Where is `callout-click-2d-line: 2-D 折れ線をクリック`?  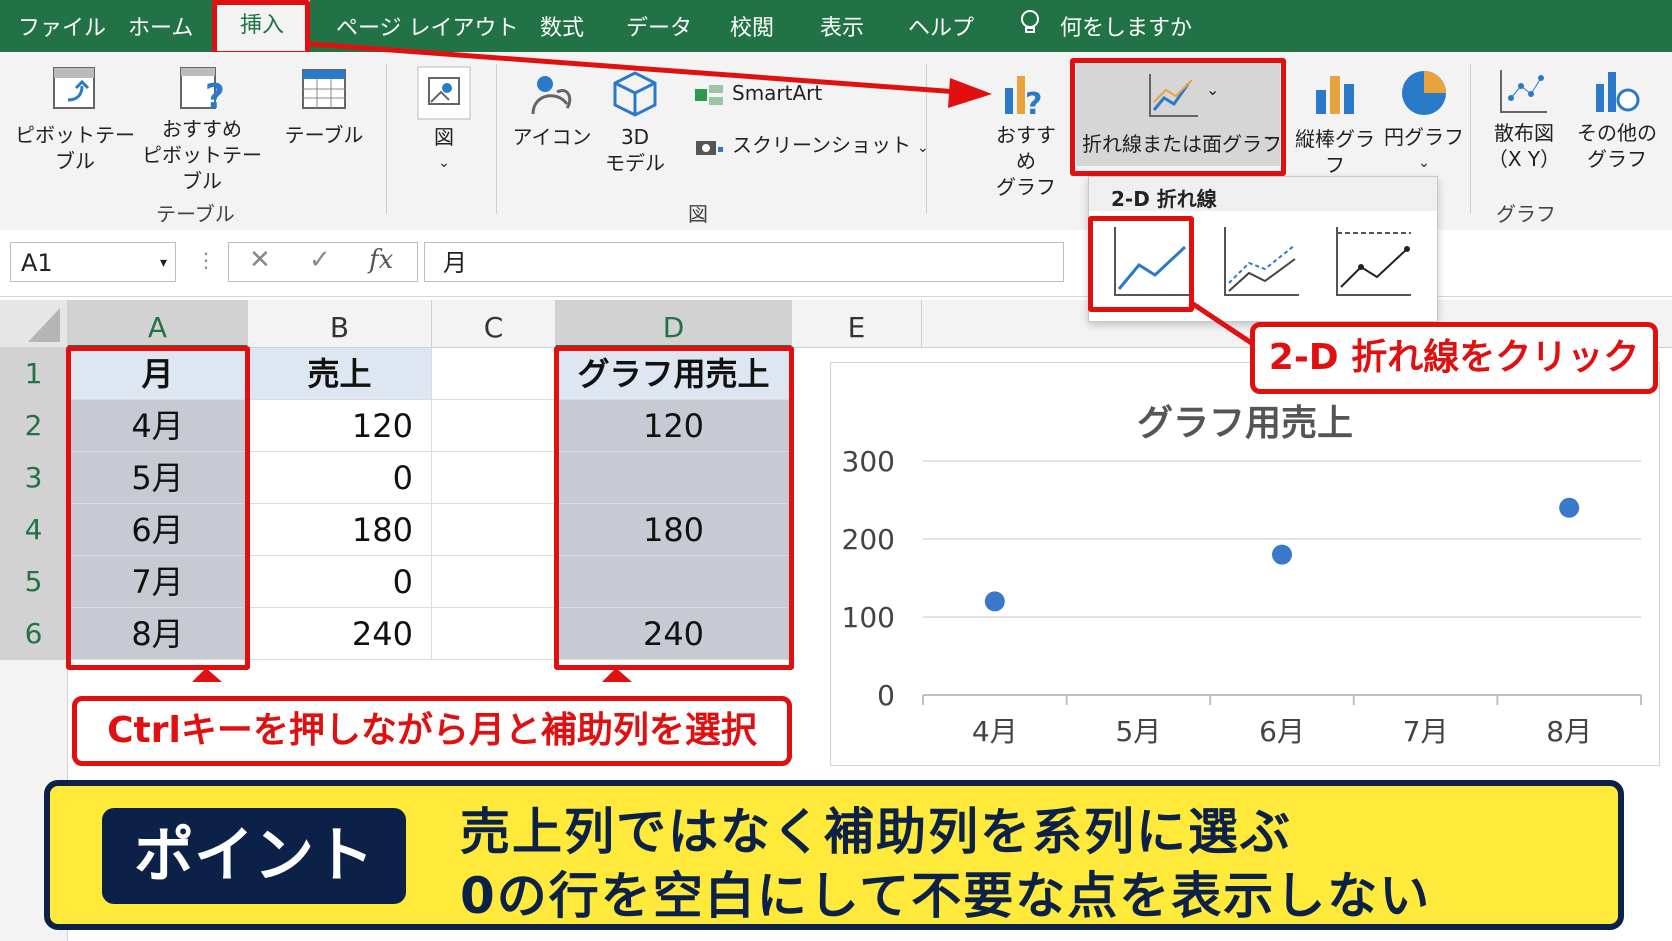 callout-click-2d-line: 2-D 折れ線をクリック is located at coordinates (1454, 358).